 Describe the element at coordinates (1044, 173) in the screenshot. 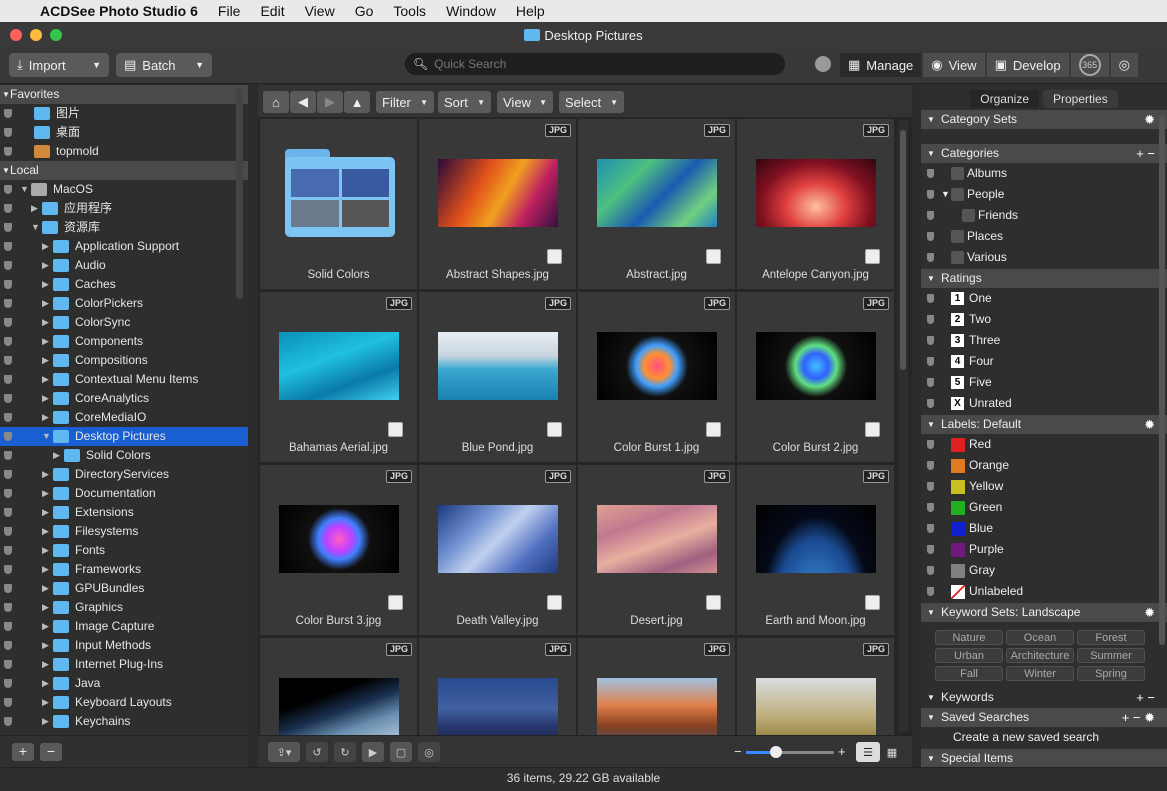

I see `category-item: Albums` at that location.